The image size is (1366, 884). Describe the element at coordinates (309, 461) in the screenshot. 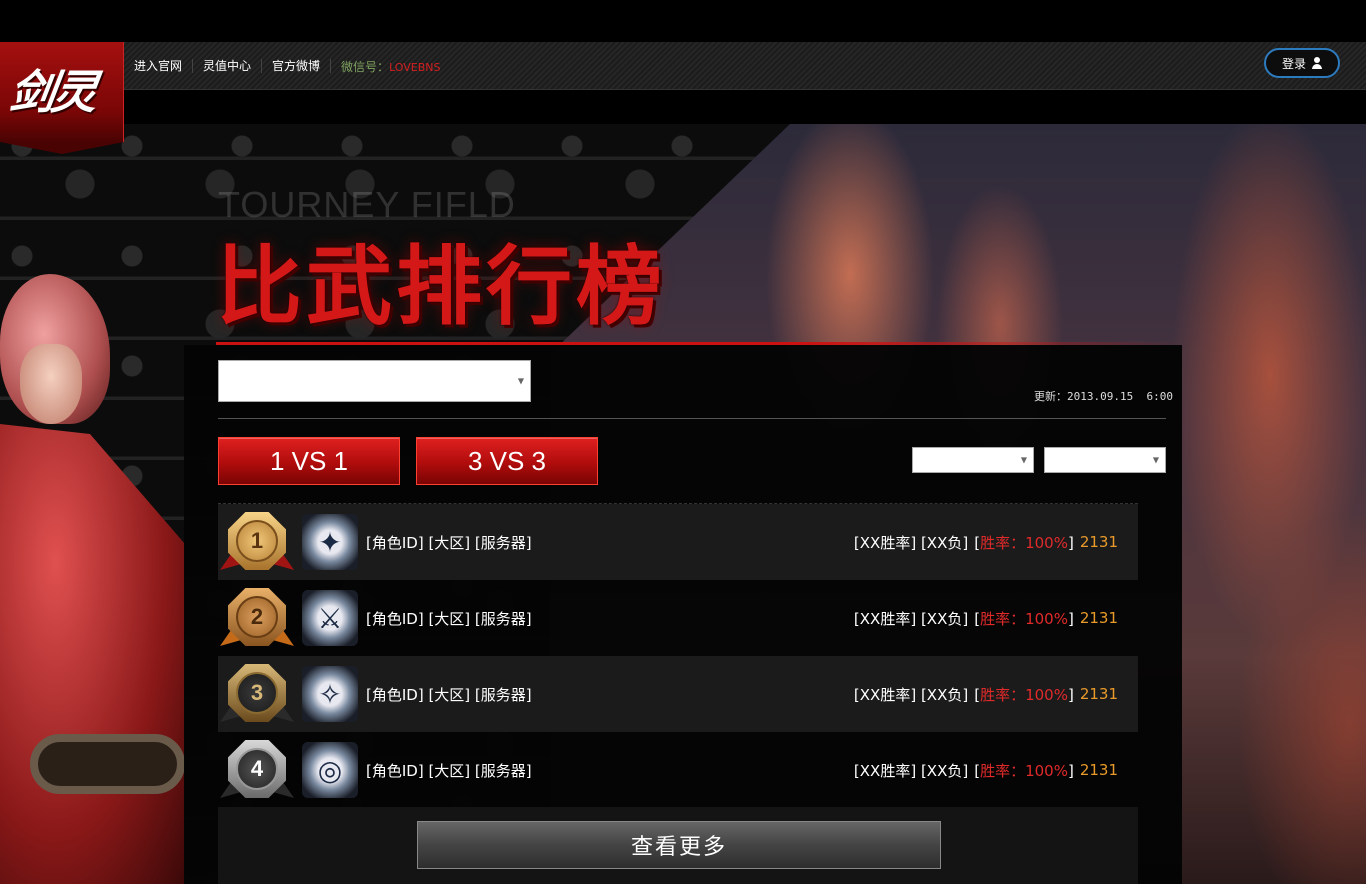

I see `tab-1v1: 1 VS 1` at that location.